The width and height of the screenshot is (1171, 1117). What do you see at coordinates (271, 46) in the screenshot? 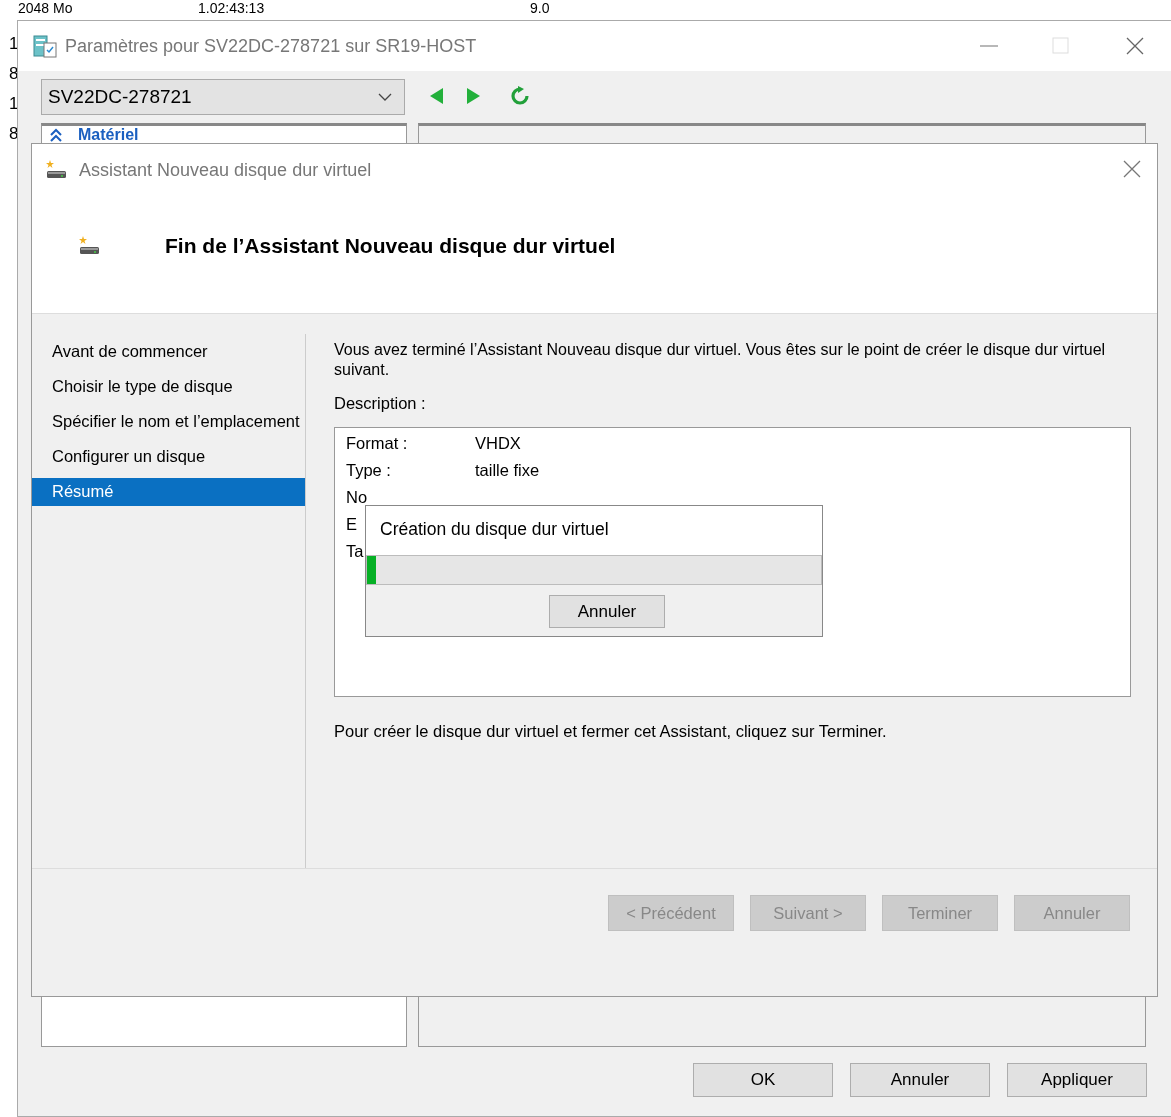
I see `window-title: Paramètres pour SV22DC-278721 sur SR19-HOST` at bounding box center [271, 46].